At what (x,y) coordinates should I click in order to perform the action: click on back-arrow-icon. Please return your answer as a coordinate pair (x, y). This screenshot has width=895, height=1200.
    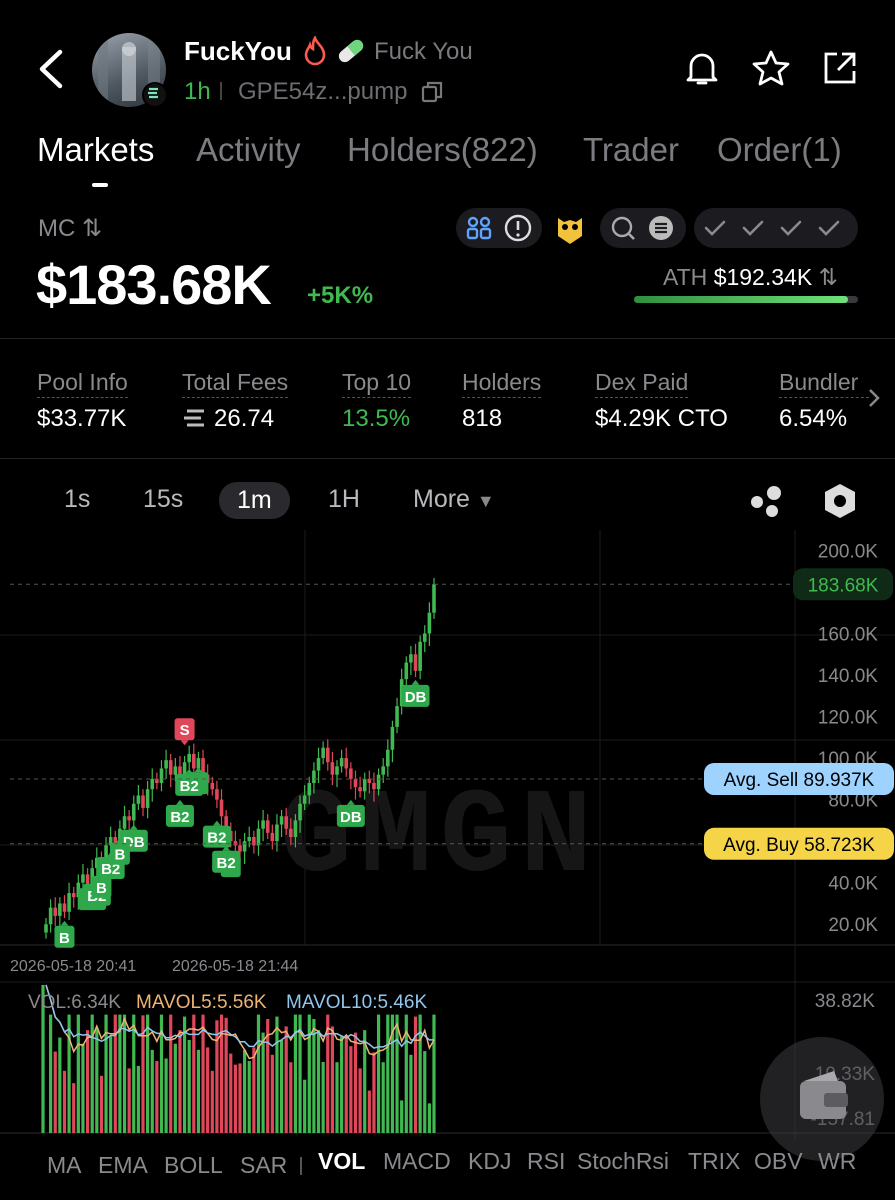
    Looking at the image, I should click on (50, 69).